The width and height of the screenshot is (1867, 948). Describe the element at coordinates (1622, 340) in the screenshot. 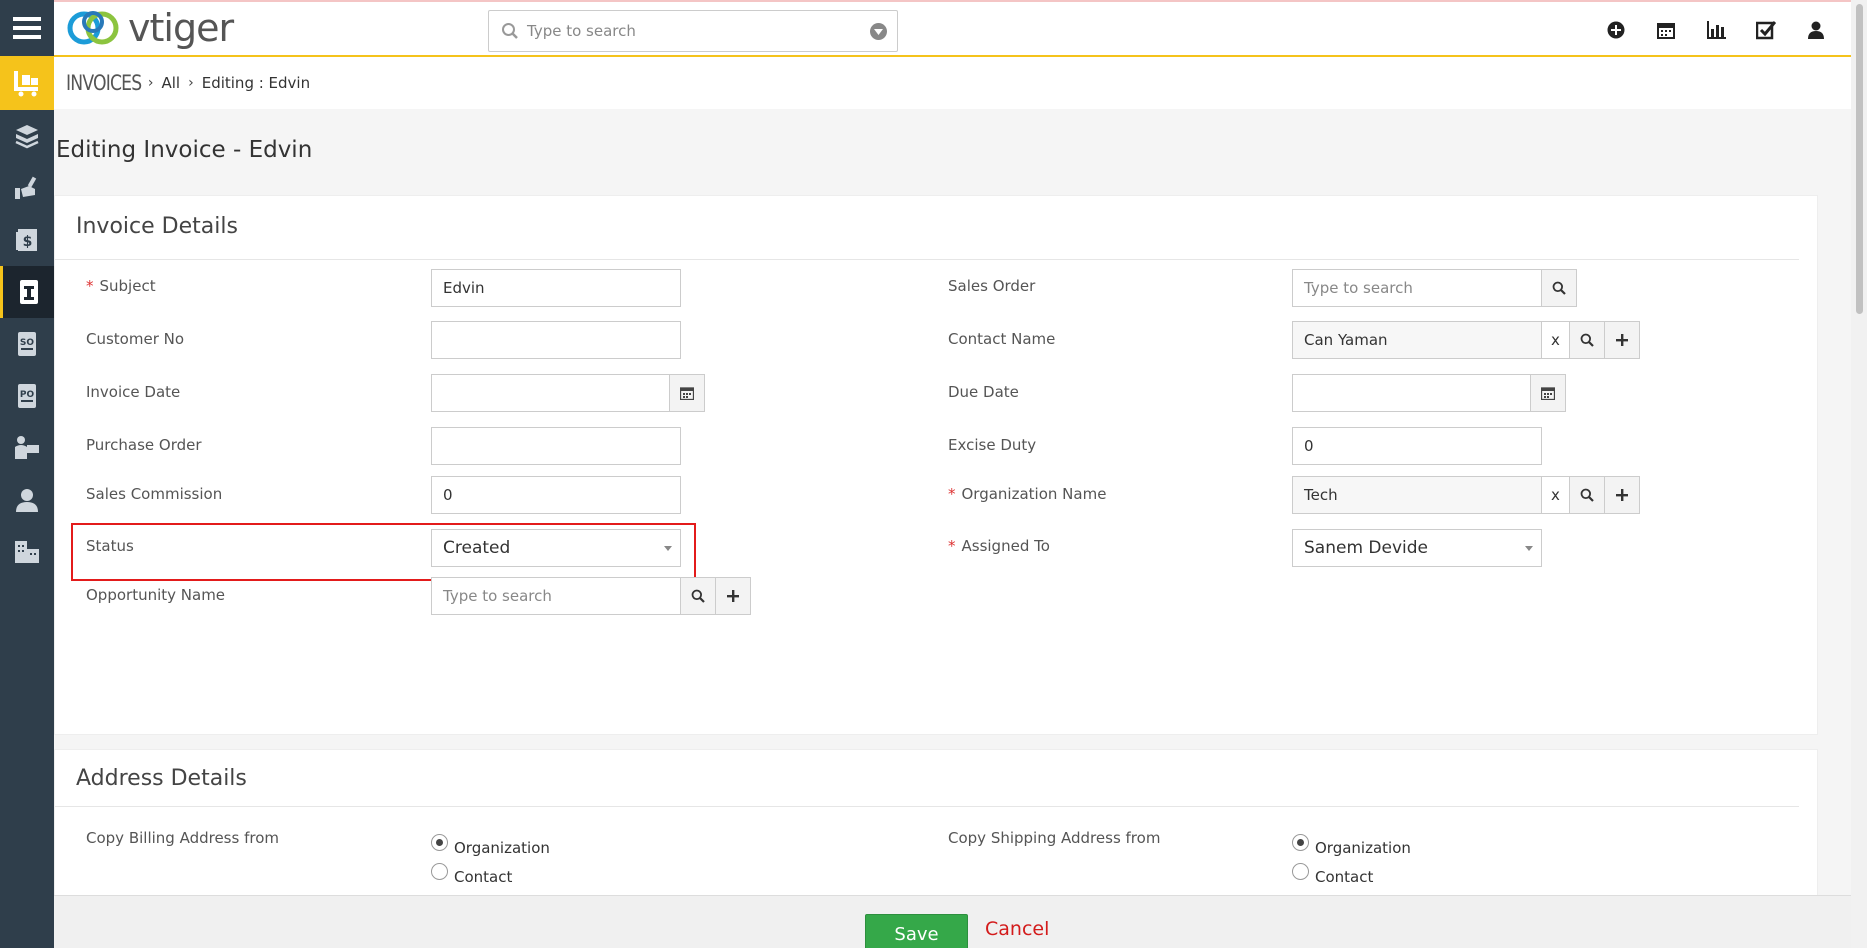

I see `contact-add-button` at that location.